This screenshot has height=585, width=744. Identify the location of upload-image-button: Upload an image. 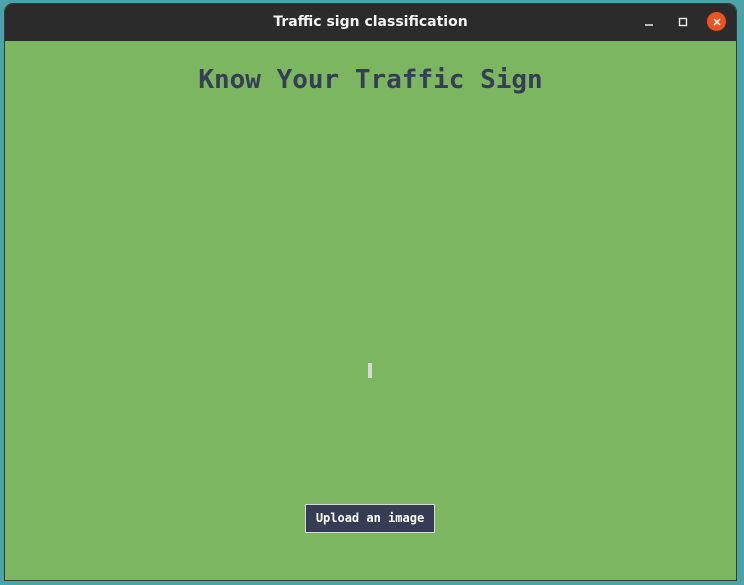
(370, 518).